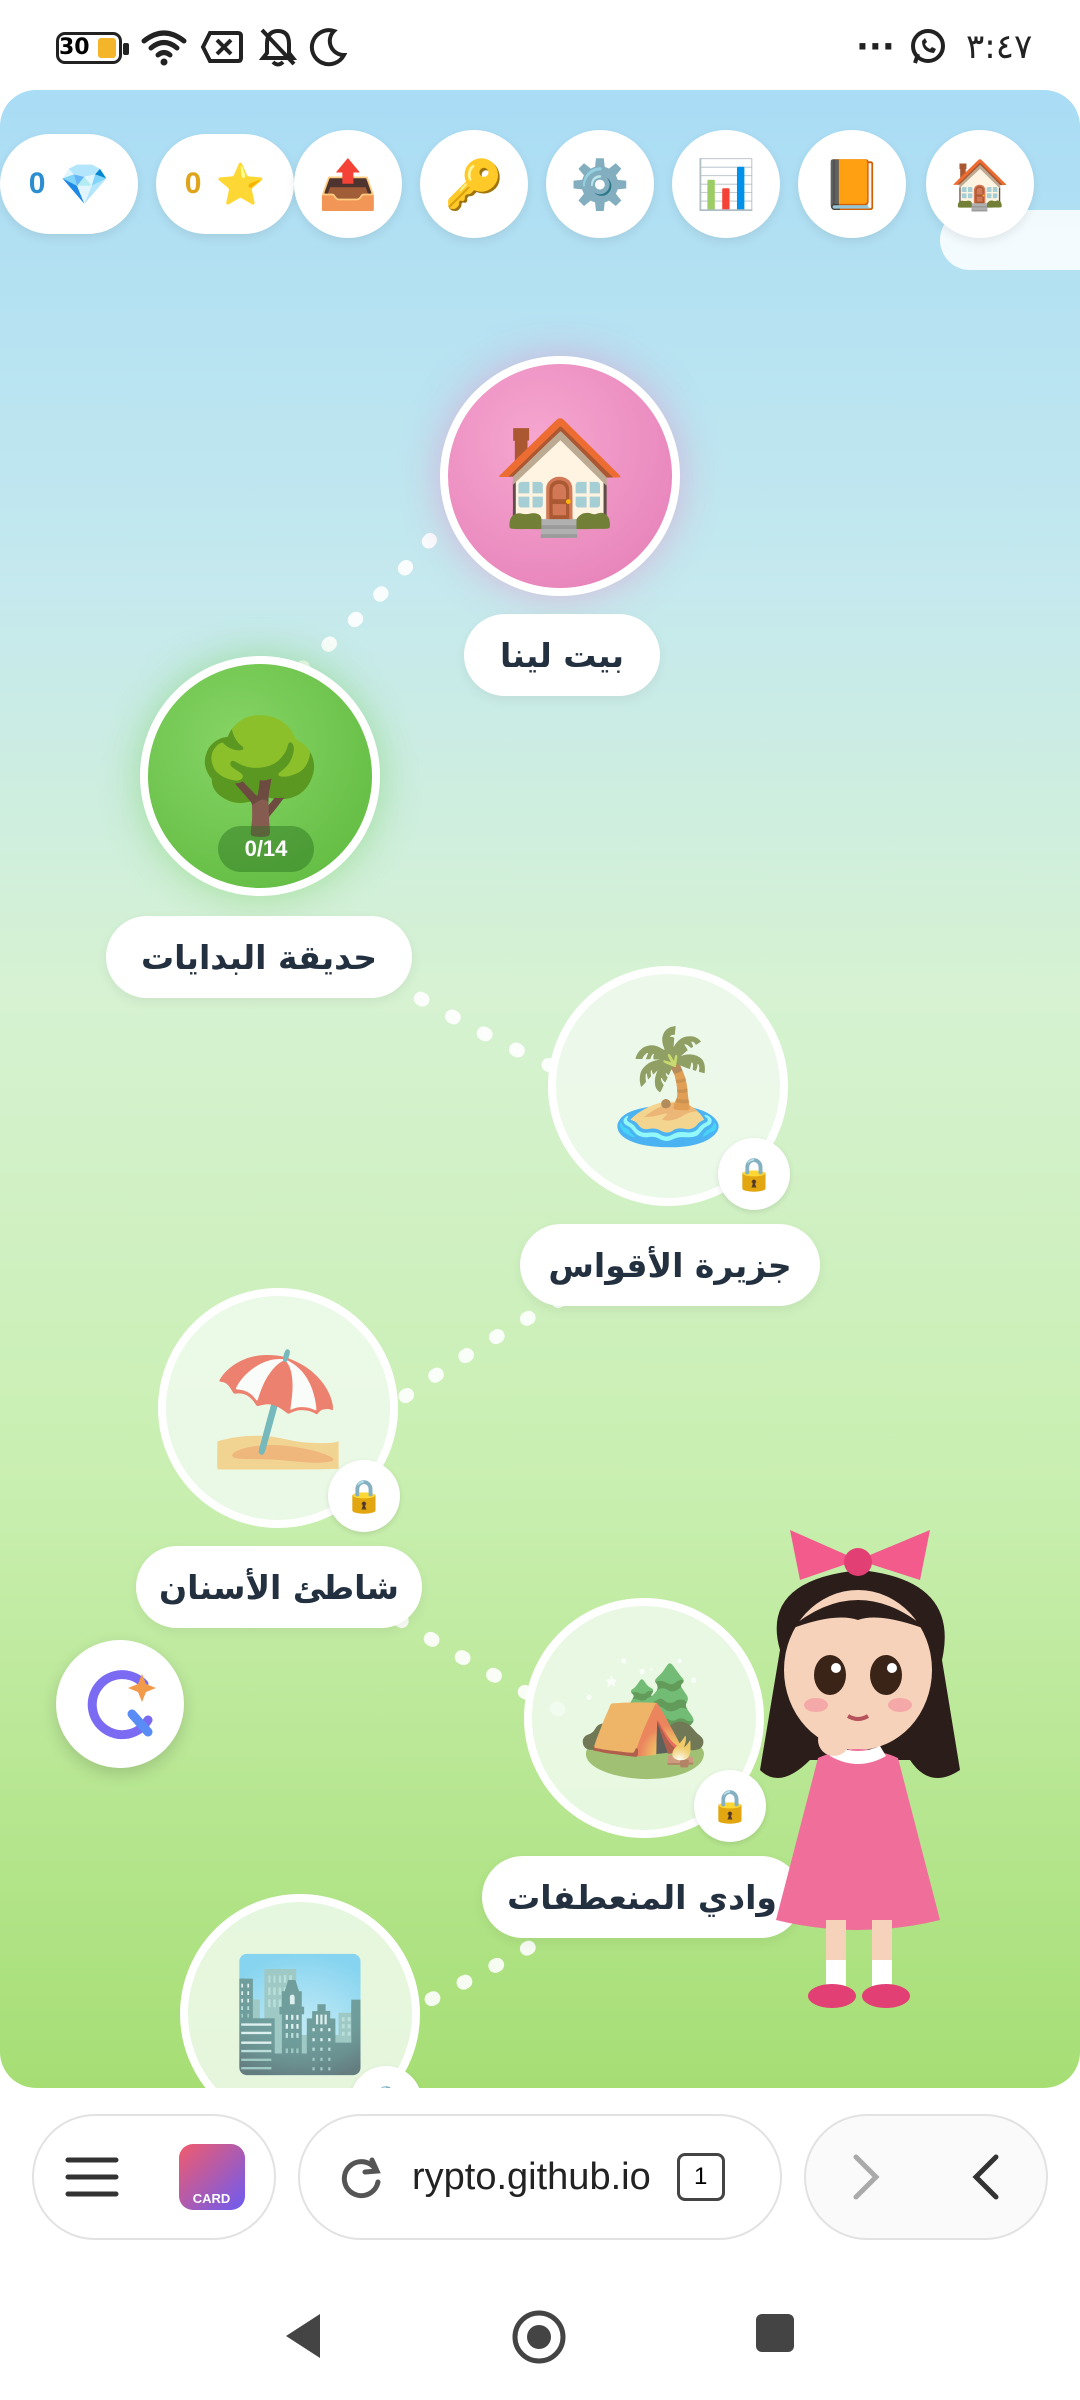 The height and width of the screenshot is (2400, 1080). I want to click on level-label: شاطئ الأسنان, so click(279, 1587).